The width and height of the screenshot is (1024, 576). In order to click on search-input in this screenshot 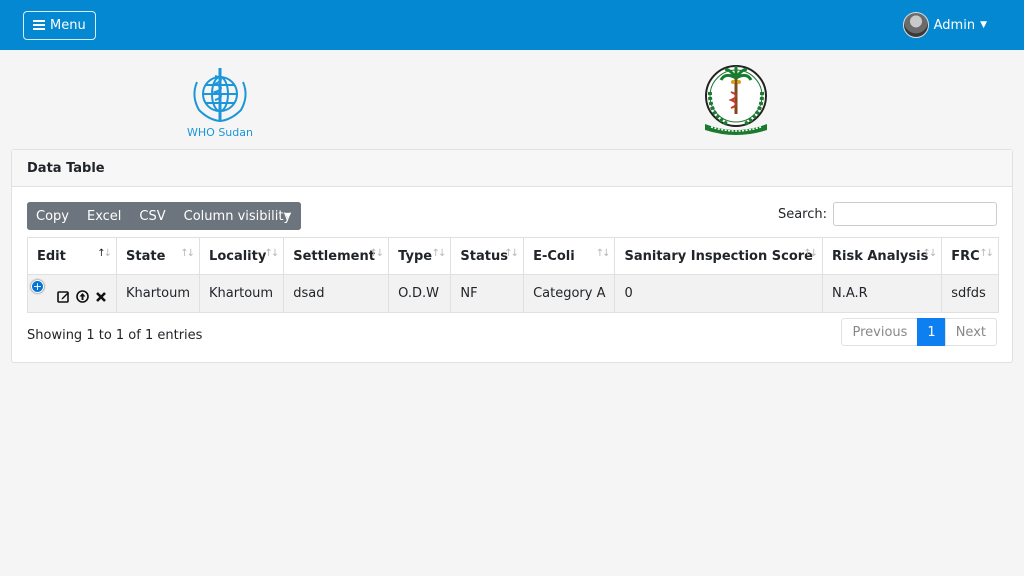, I will do `click(915, 214)`.